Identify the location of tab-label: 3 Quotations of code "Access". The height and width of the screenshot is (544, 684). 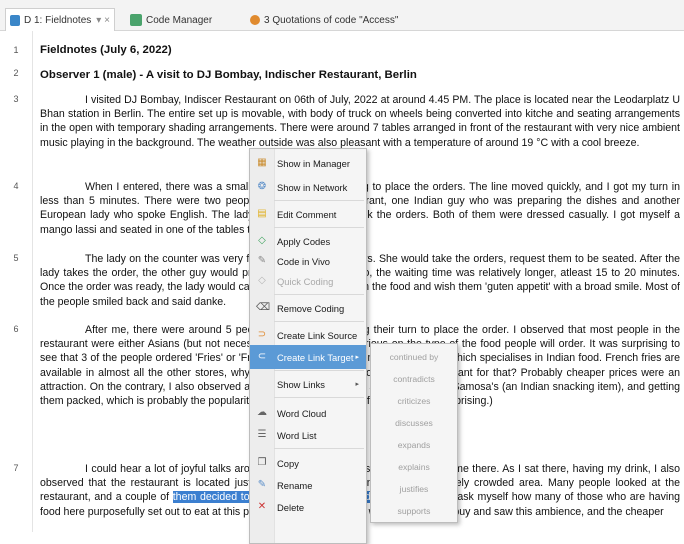
(331, 20).